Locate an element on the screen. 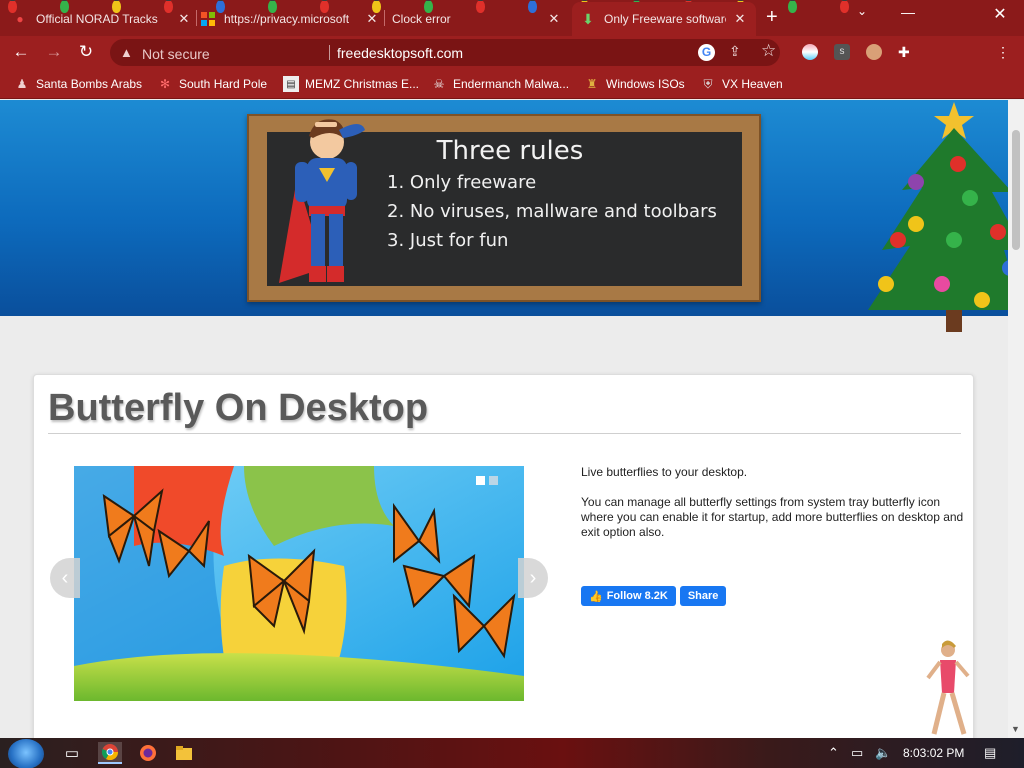 Image resolution: width=1024 pixels, height=768 pixels. bookmark-label: VX Heaven is located at coordinates (752, 84).